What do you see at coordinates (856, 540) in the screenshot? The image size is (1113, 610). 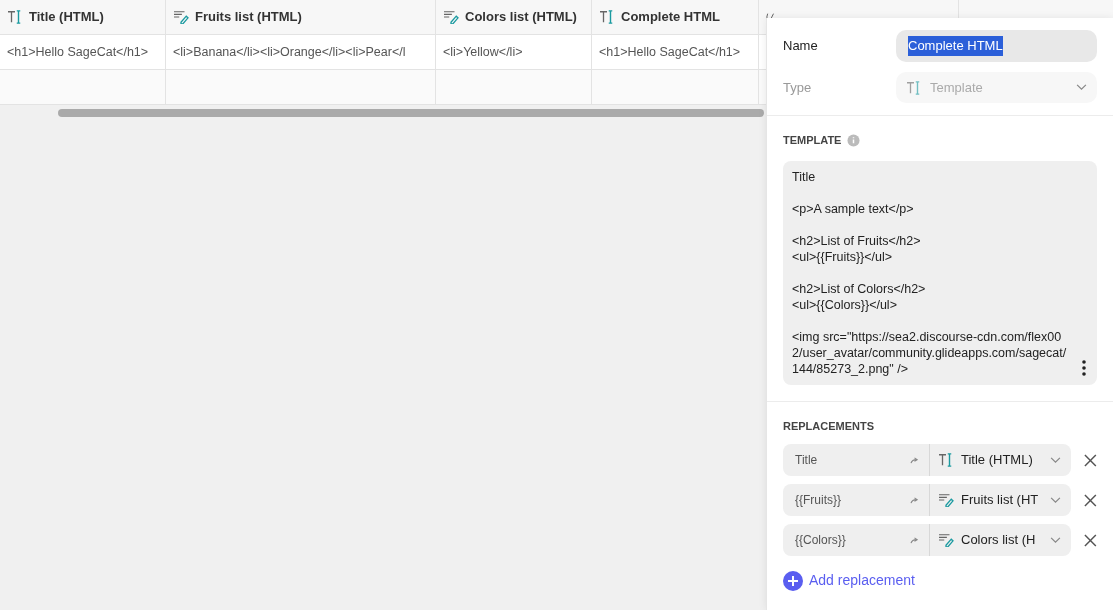 I see `placeholder-field: {{Colors}}` at bounding box center [856, 540].